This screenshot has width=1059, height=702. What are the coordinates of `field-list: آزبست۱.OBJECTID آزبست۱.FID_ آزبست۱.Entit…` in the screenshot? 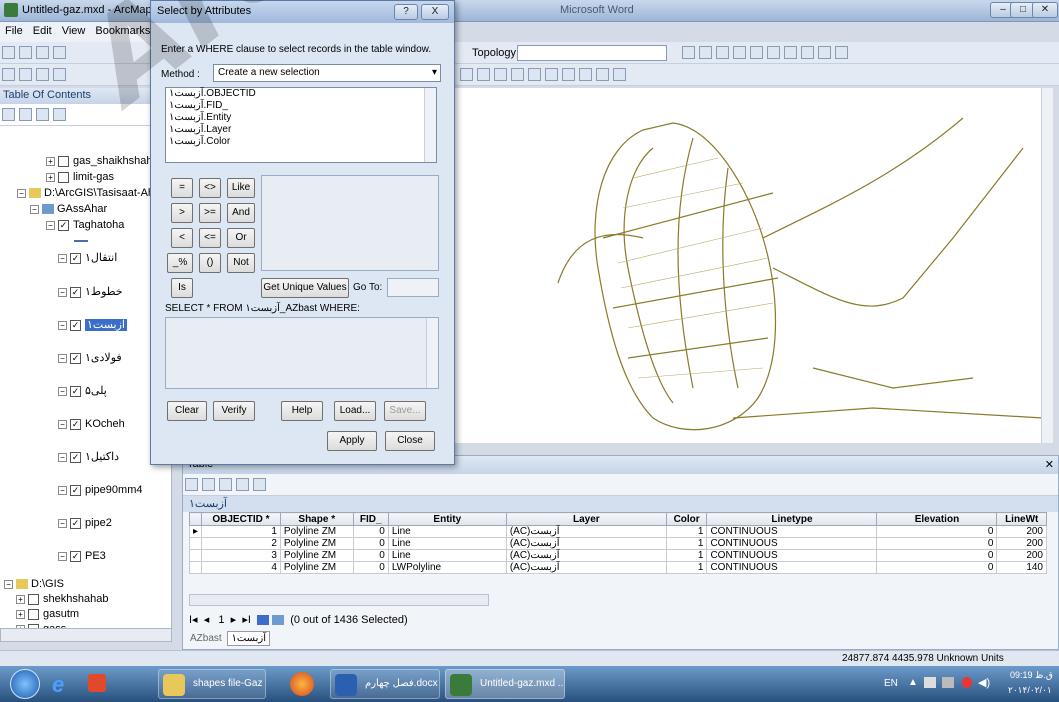 It's located at (301, 125).